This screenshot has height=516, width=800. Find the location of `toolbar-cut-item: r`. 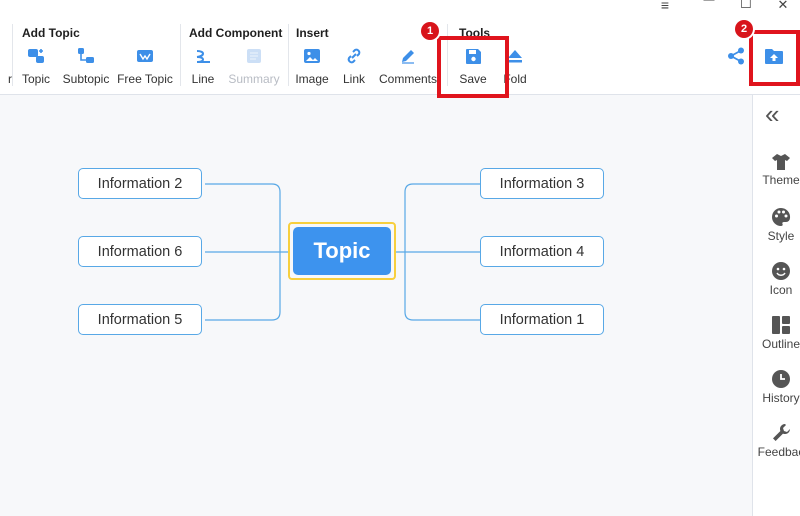

toolbar-cut-item: r is located at coordinates (11, 66).